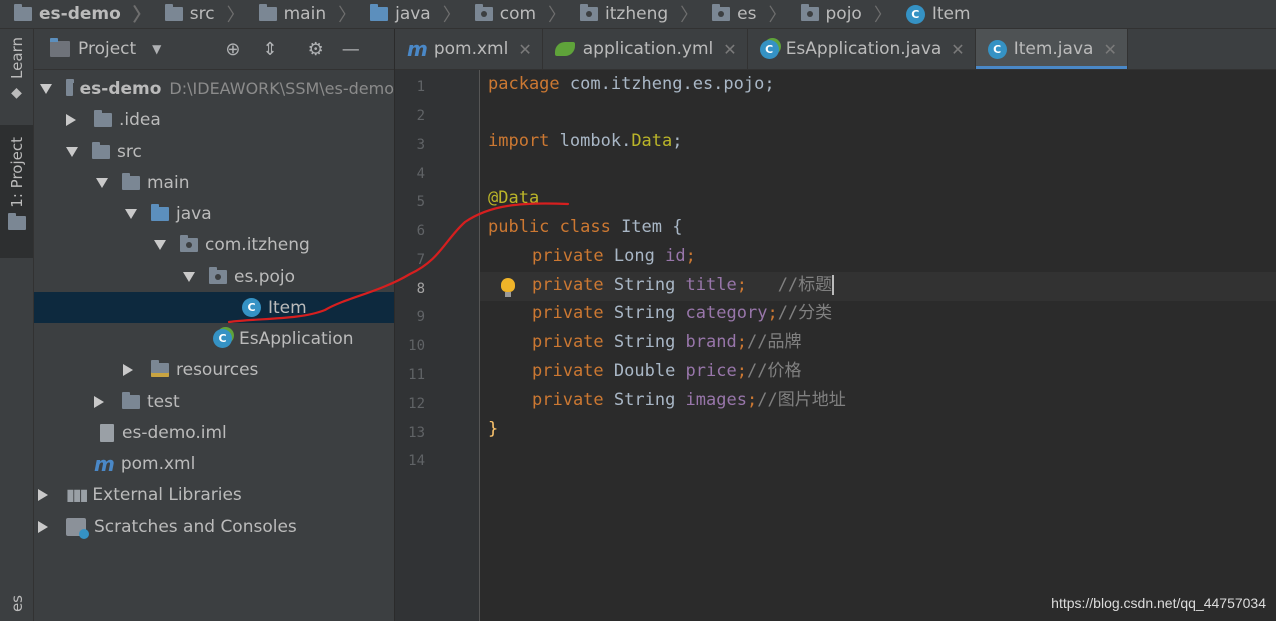 This screenshot has width=1276, height=621. I want to click on project-view-icon, so click(60, 47).